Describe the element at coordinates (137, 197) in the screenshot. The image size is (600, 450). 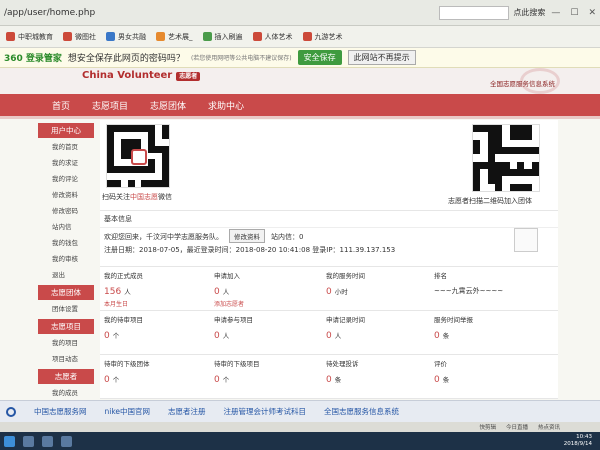
I see `qr-caption-left: 扫码关注中国志愿微信` at that location.